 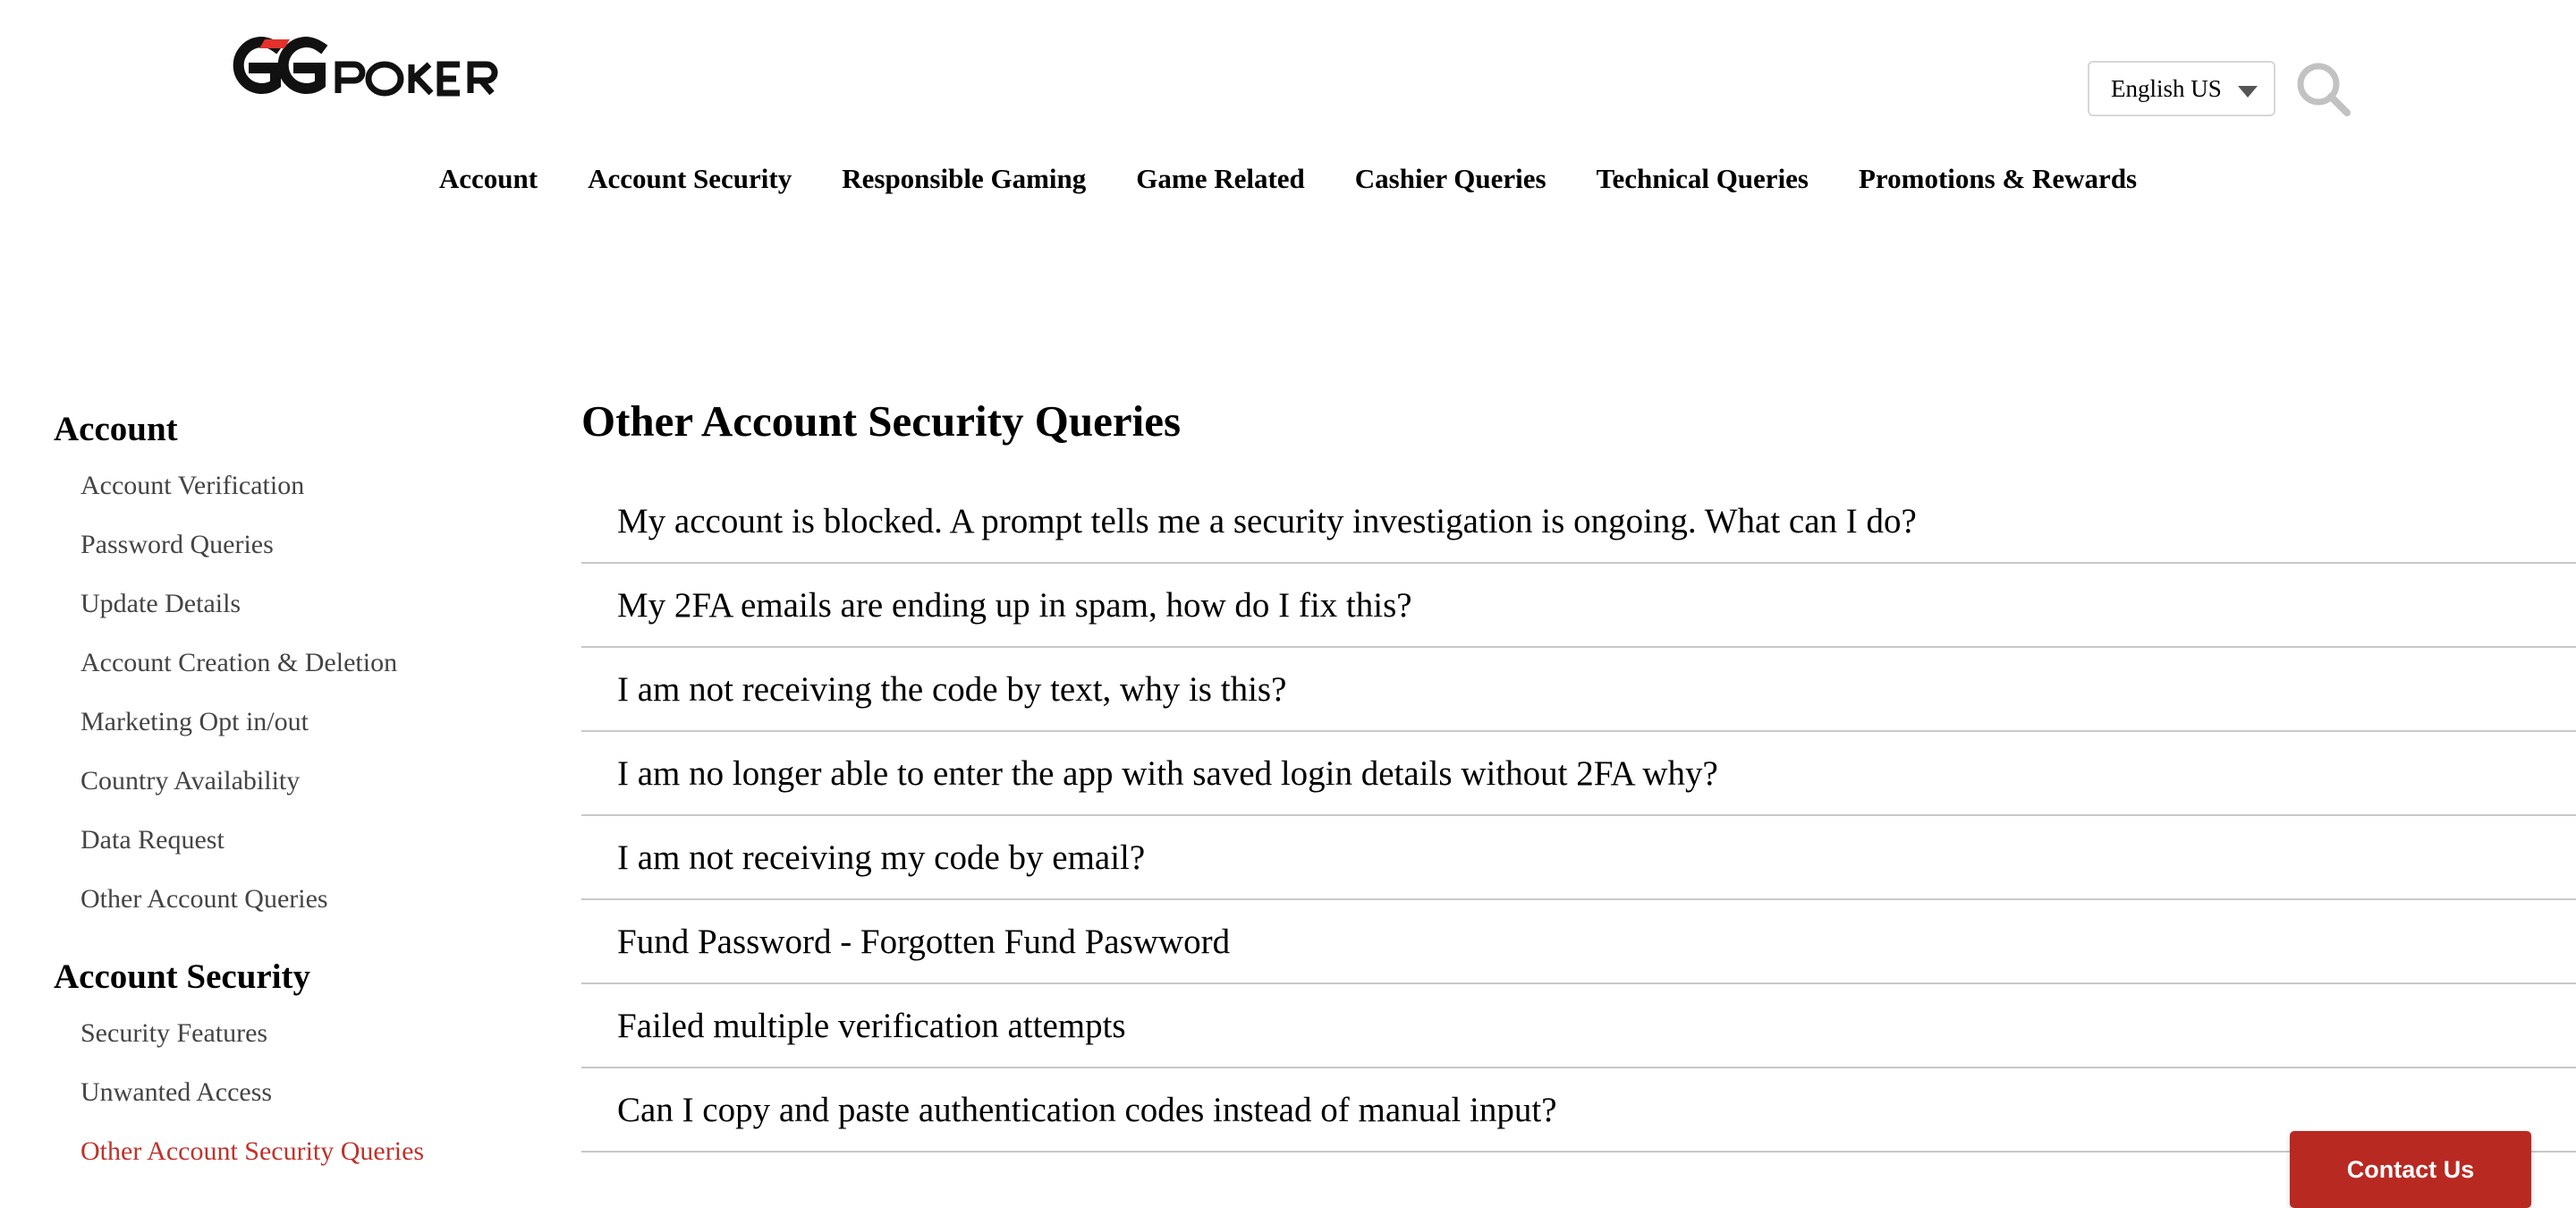 What do you see at coordinates (488, 179) in the screenshot?
I see `topnav-account: Account` at bounding box center [488, 179].